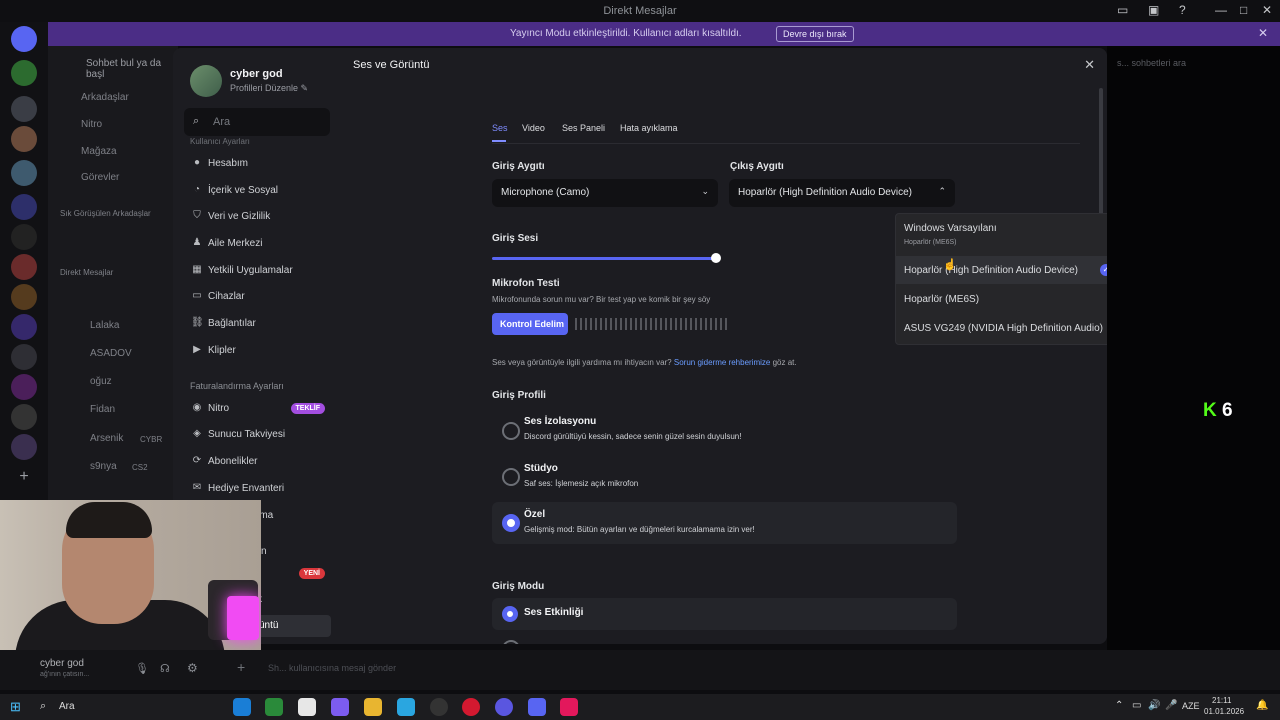 This screenshot has height=720, width=1280. I want to click on tray-icon: ▭, so click(1136, 705).